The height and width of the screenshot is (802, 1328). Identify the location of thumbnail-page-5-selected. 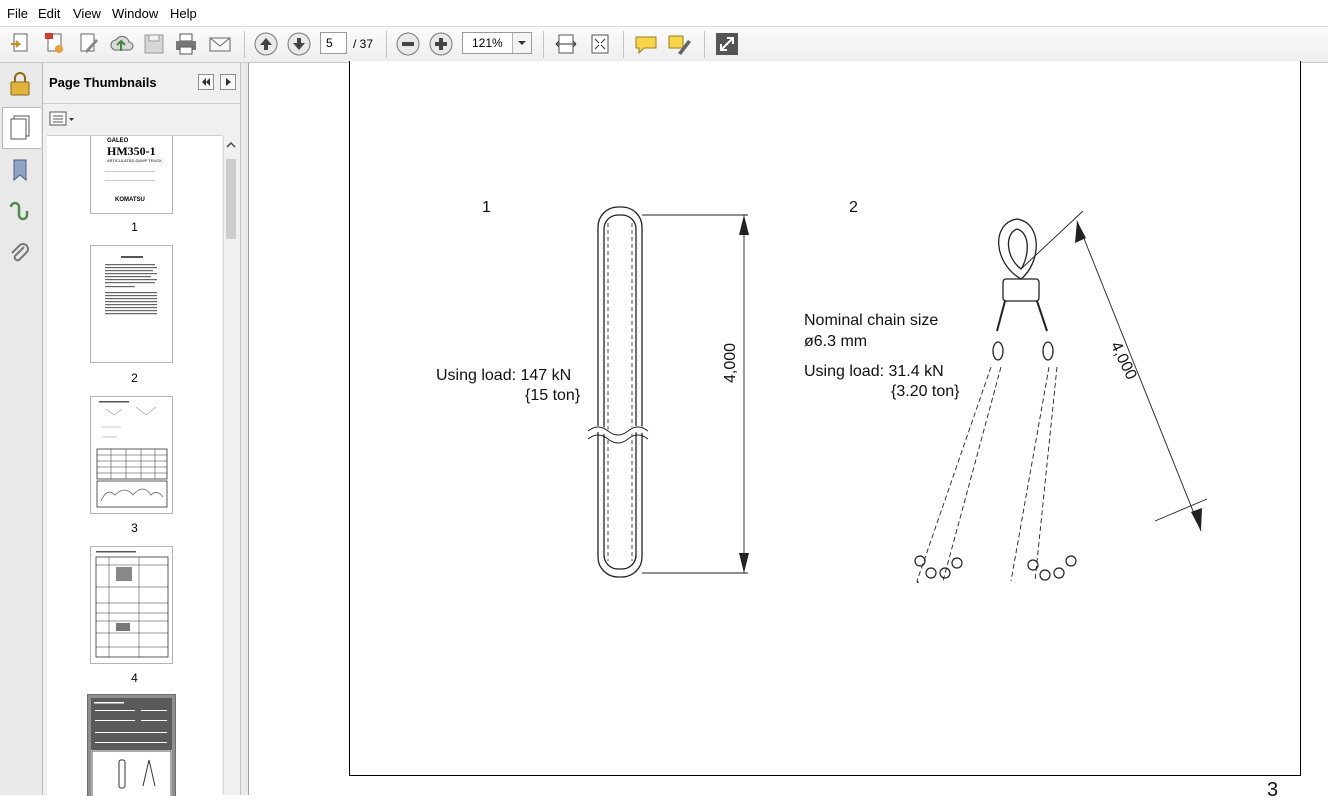
(131, 745).